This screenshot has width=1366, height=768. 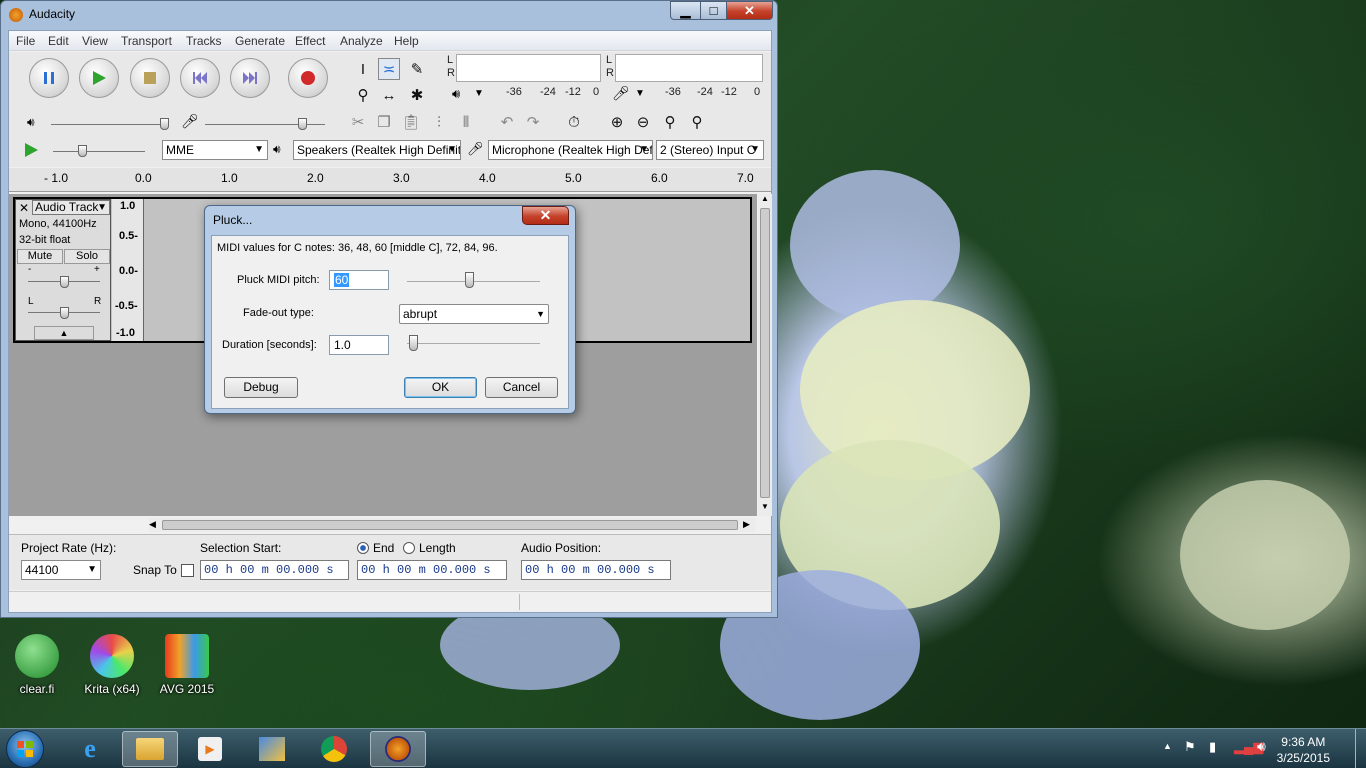 I want to click on show-desktop-button, so click(x=1360, y=748).